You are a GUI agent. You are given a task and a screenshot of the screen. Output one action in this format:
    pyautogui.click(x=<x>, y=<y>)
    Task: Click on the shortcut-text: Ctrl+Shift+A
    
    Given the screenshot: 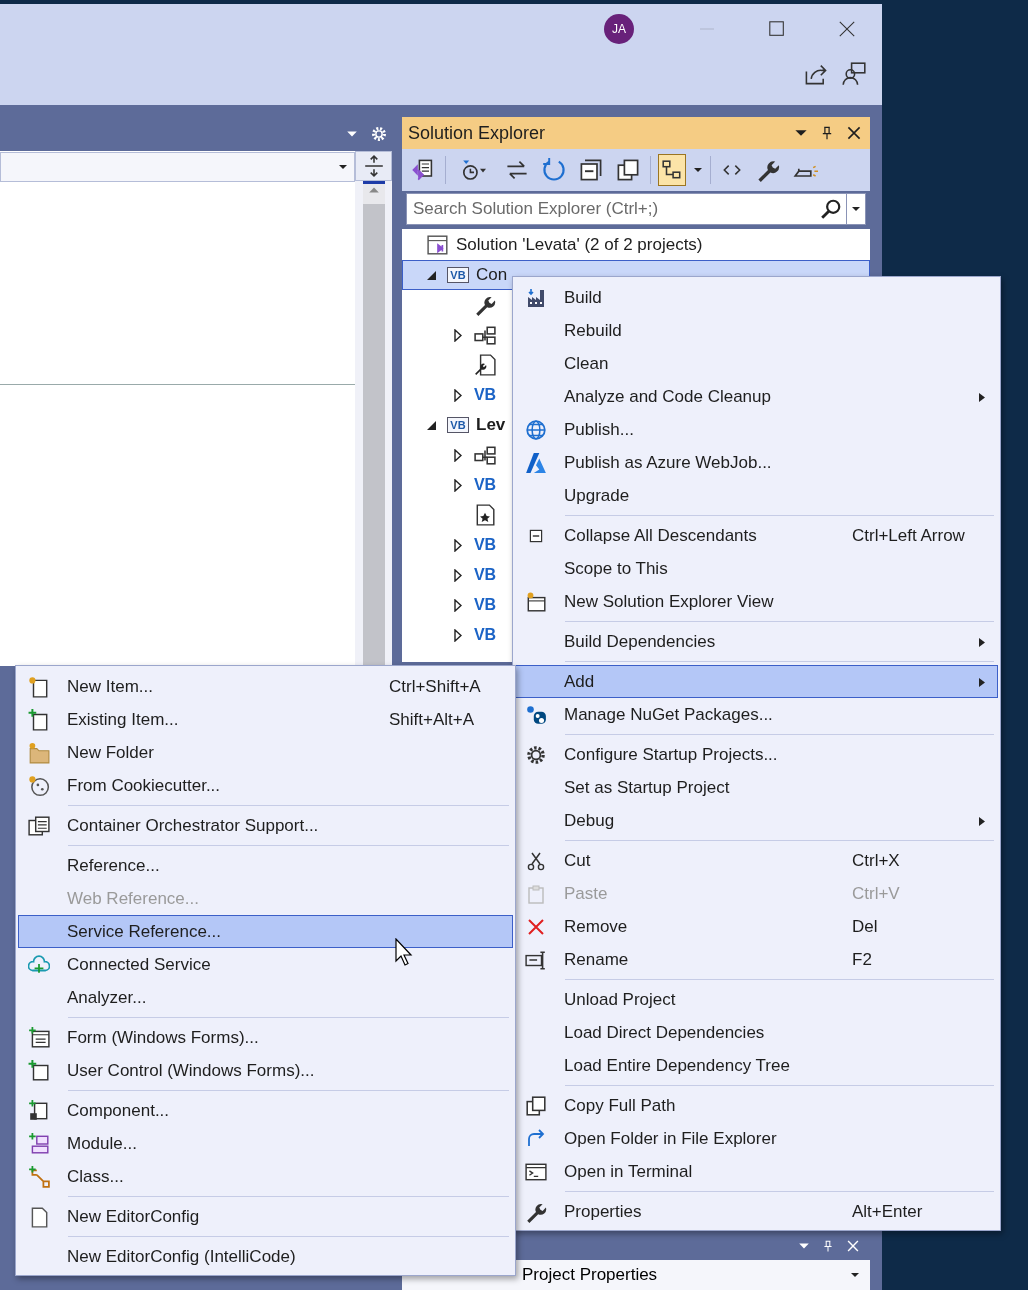 What is the action you would take?
    pyautogui.click(x=435, y=686)
    